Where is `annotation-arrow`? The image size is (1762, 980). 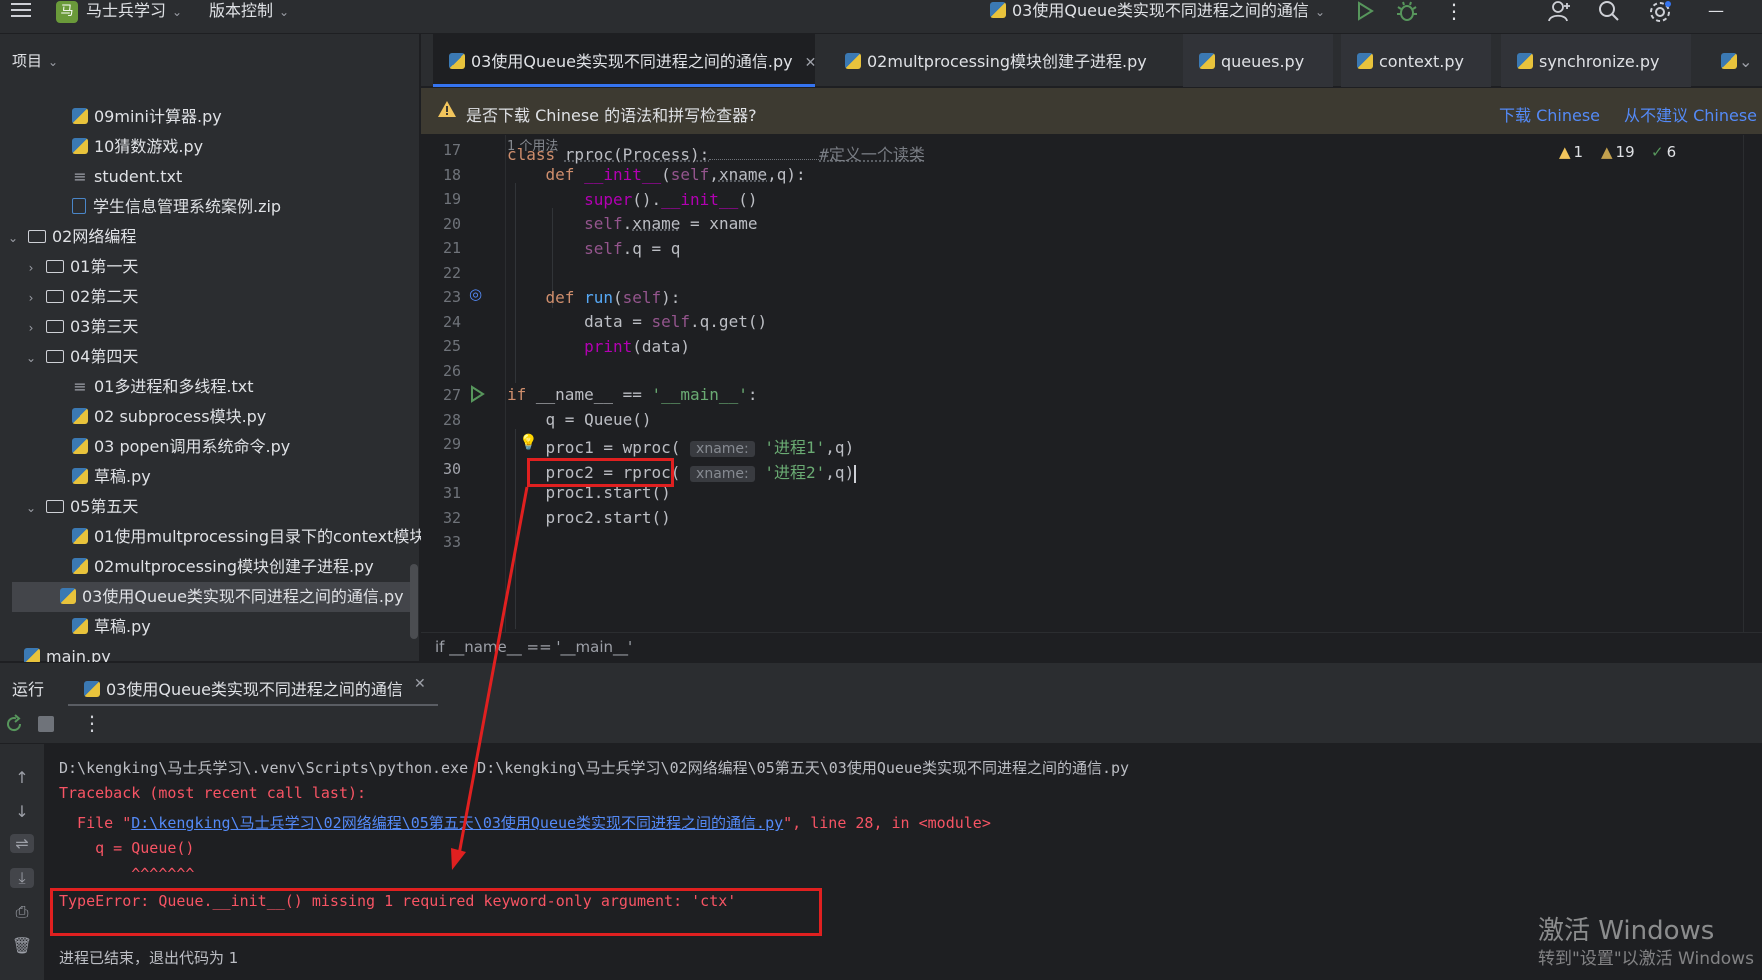
annotation-arrow is located at coordinates (490, 678).